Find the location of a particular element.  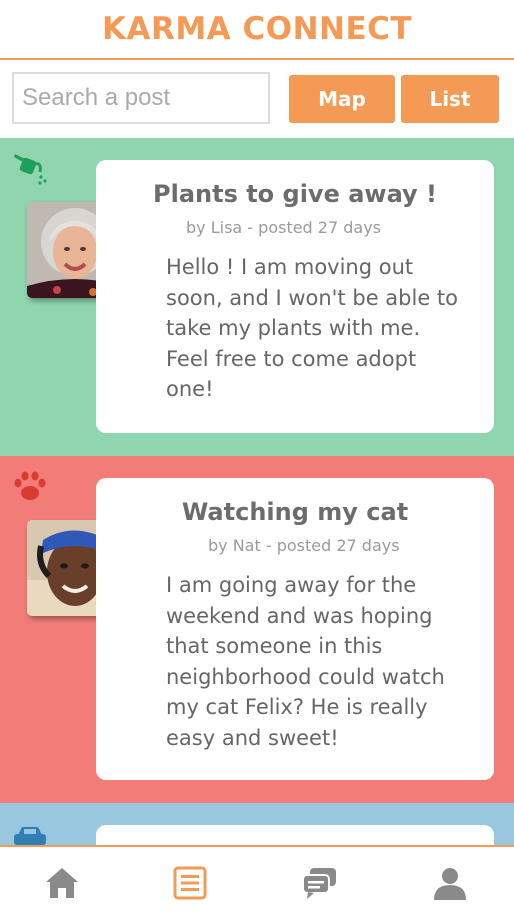

home-icon is located at coordinates (62, 883).